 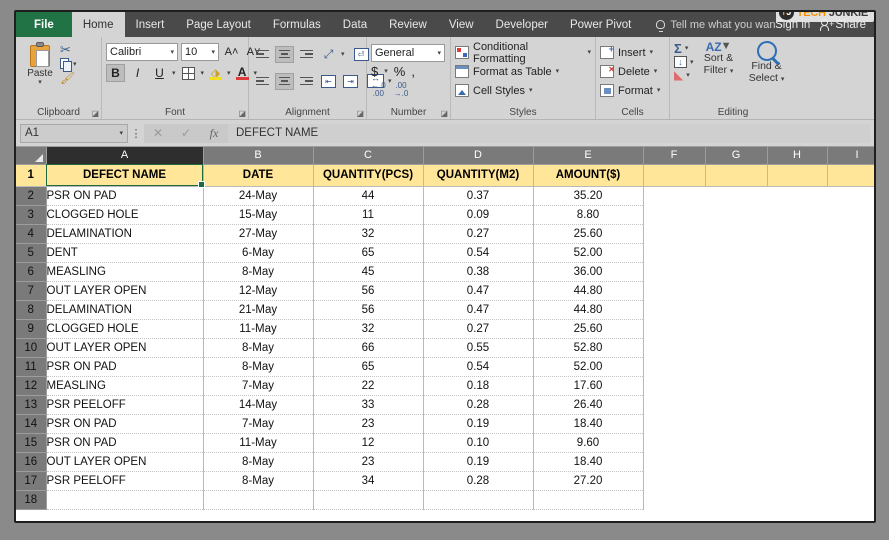 I want to click on cell-b15: 11-May, so click(x=258, y=443).